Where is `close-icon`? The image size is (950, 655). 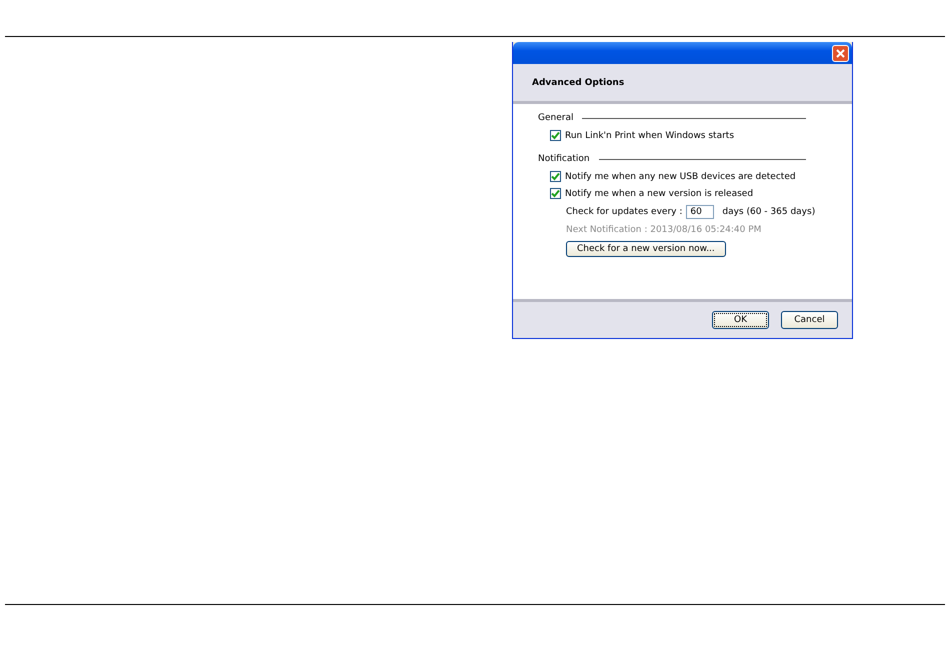
close-icon is located at coordinates (840, 53).